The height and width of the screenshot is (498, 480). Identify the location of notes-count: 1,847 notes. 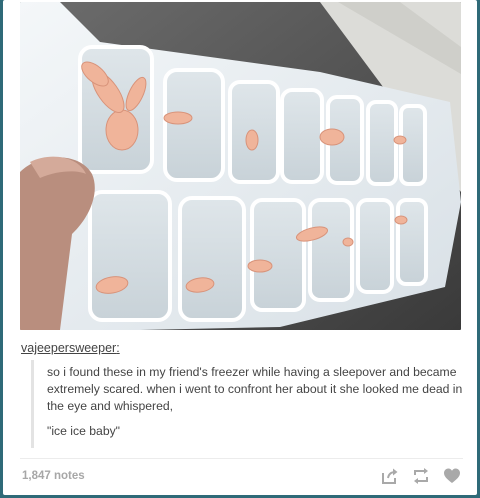
(53, 476).